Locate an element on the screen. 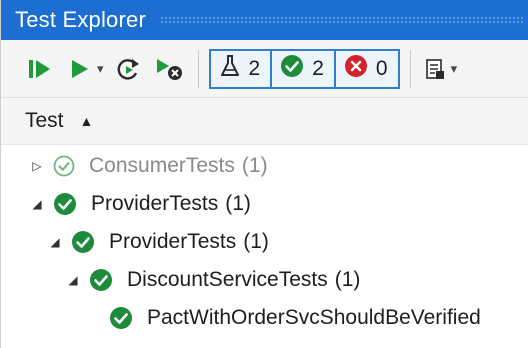 The image size is (528, 348). failed-tests-filter: 0 is located at coordinates (365, 68).